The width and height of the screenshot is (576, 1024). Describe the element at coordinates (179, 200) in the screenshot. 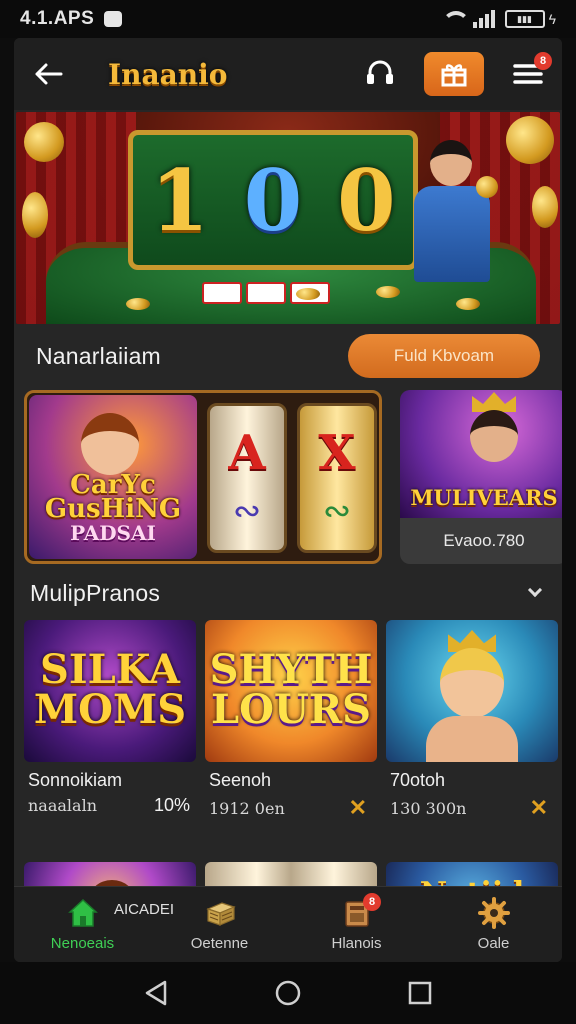

I see `hero-digit: 1` at that location.